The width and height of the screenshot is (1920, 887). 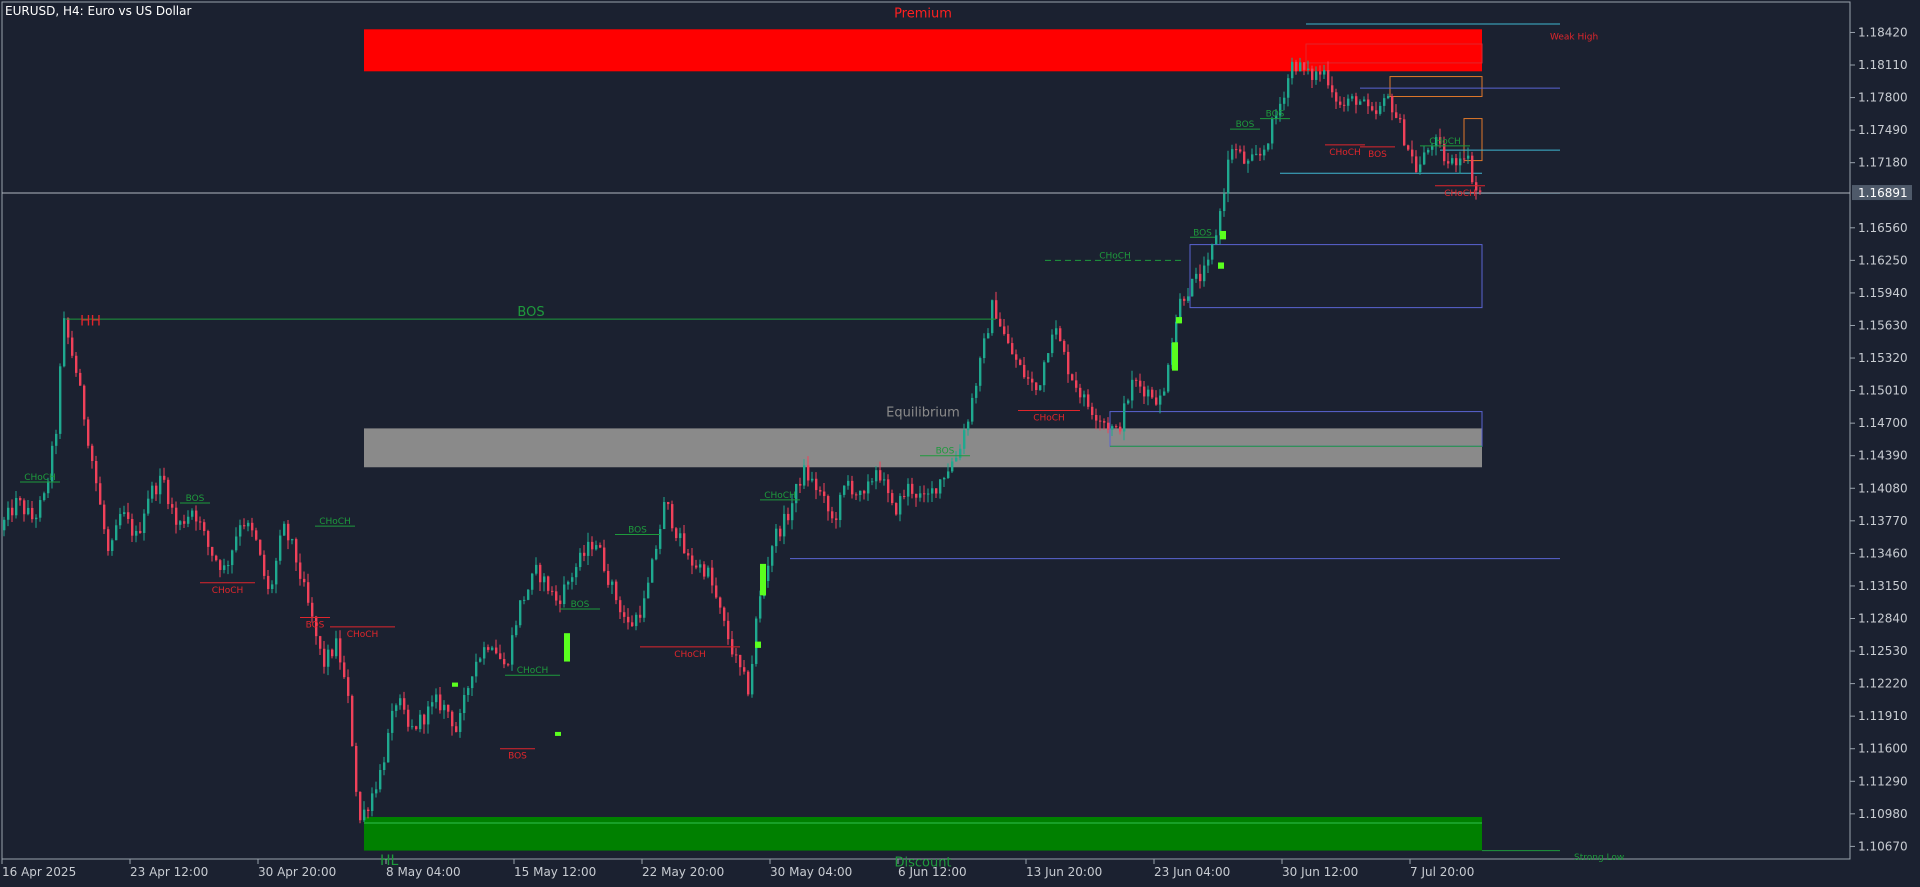 I want to click on y-tick-label: 1.17180, so click(x=1883, y=163).